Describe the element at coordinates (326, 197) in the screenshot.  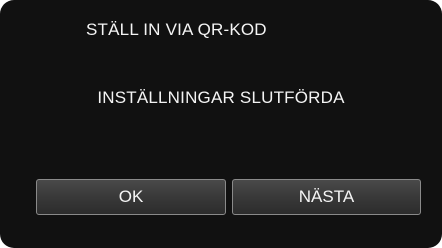
I see `next-button: NÄSTA` at that location.